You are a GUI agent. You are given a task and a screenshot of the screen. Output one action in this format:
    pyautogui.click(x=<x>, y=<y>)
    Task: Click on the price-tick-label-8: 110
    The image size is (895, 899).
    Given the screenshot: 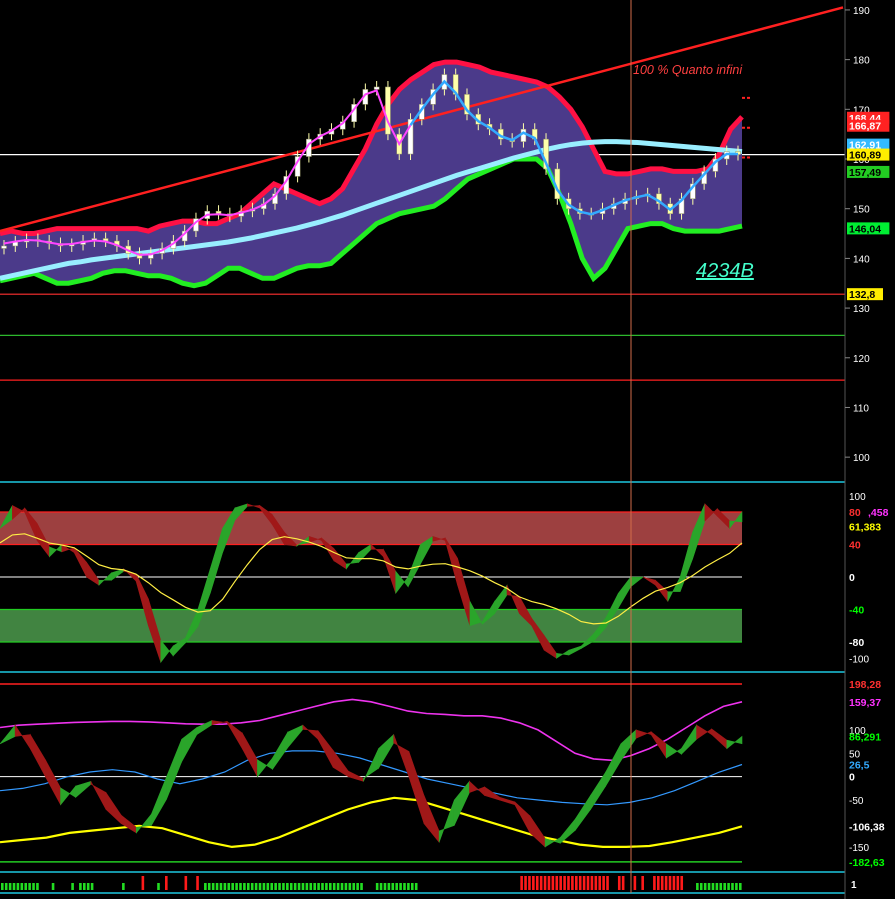 What is the action you would take?
    pyautogui.click(x=861, y=408)
    